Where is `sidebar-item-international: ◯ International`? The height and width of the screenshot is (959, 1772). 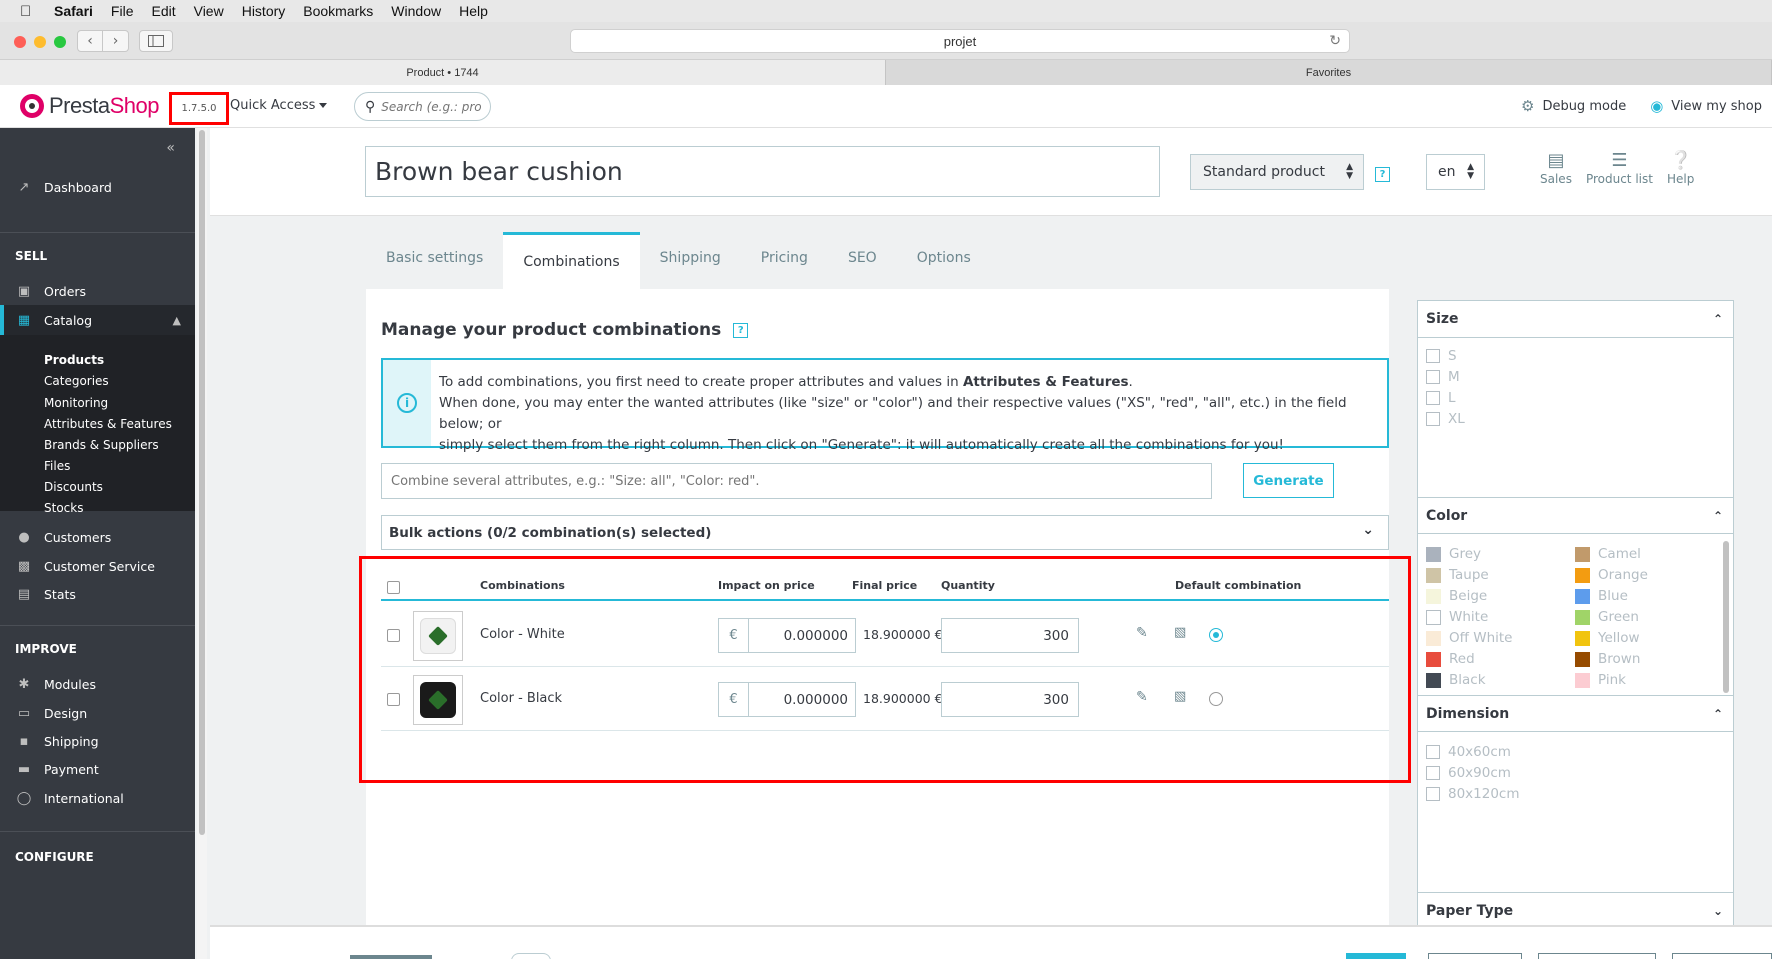
sidebar-item-international: ◯ International is located at coordinates (97, 798).